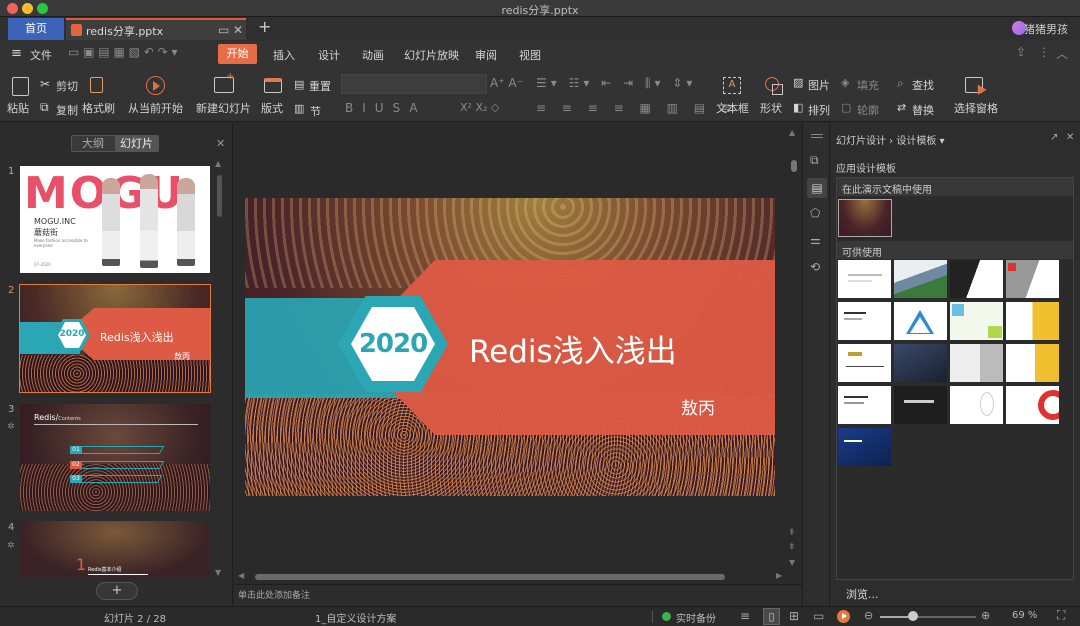  Describe the element at coordinates (815, 213) in the screenshot. I see `shape-style-icon: ⬠` at that location.